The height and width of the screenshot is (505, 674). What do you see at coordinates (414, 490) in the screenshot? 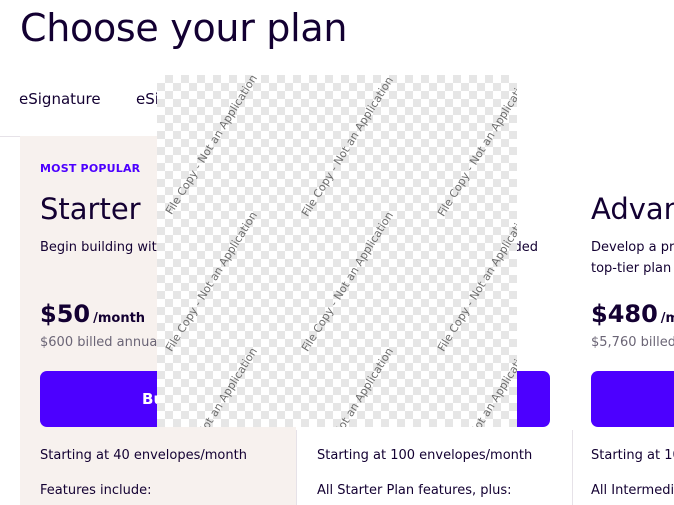
I see `features-heading: All Starter Plan features, plus:` at bounding box center [414, 490].